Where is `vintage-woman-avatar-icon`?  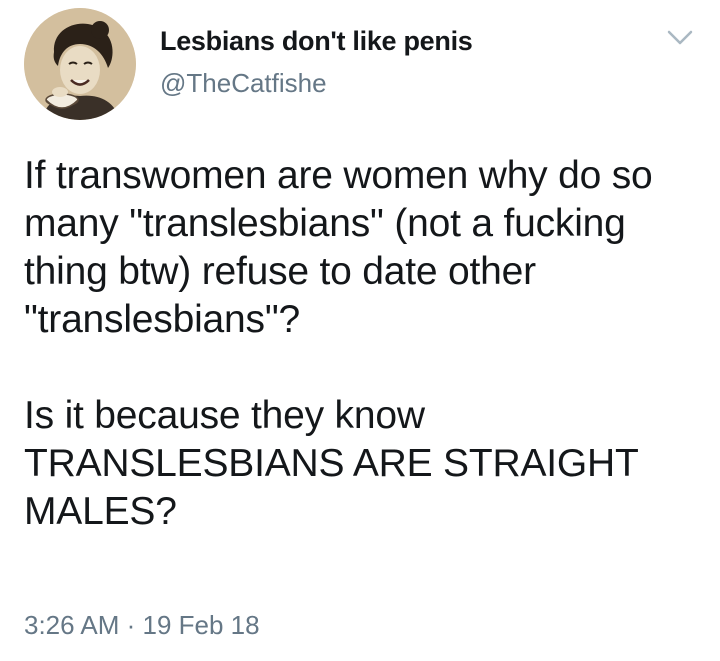 vintage-woman-avatar-icon is located at coordinates (80, 64).